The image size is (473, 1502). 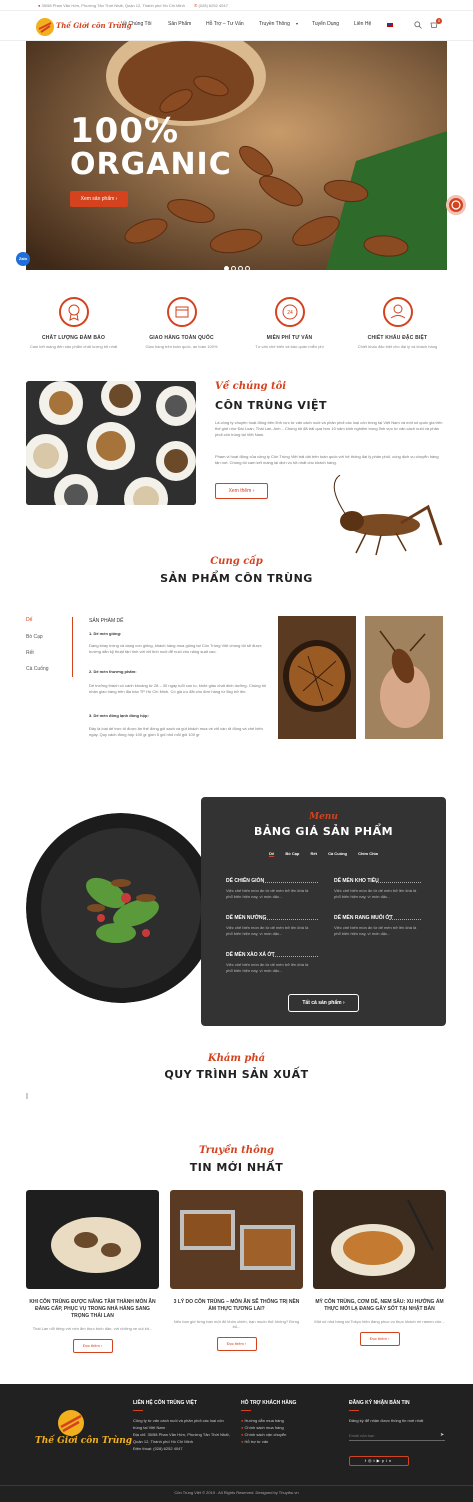 What do you see at coordinates (442, 1435) in the screenshot?
I see `send-icon: ➤` at bounding box center [442, 1435].